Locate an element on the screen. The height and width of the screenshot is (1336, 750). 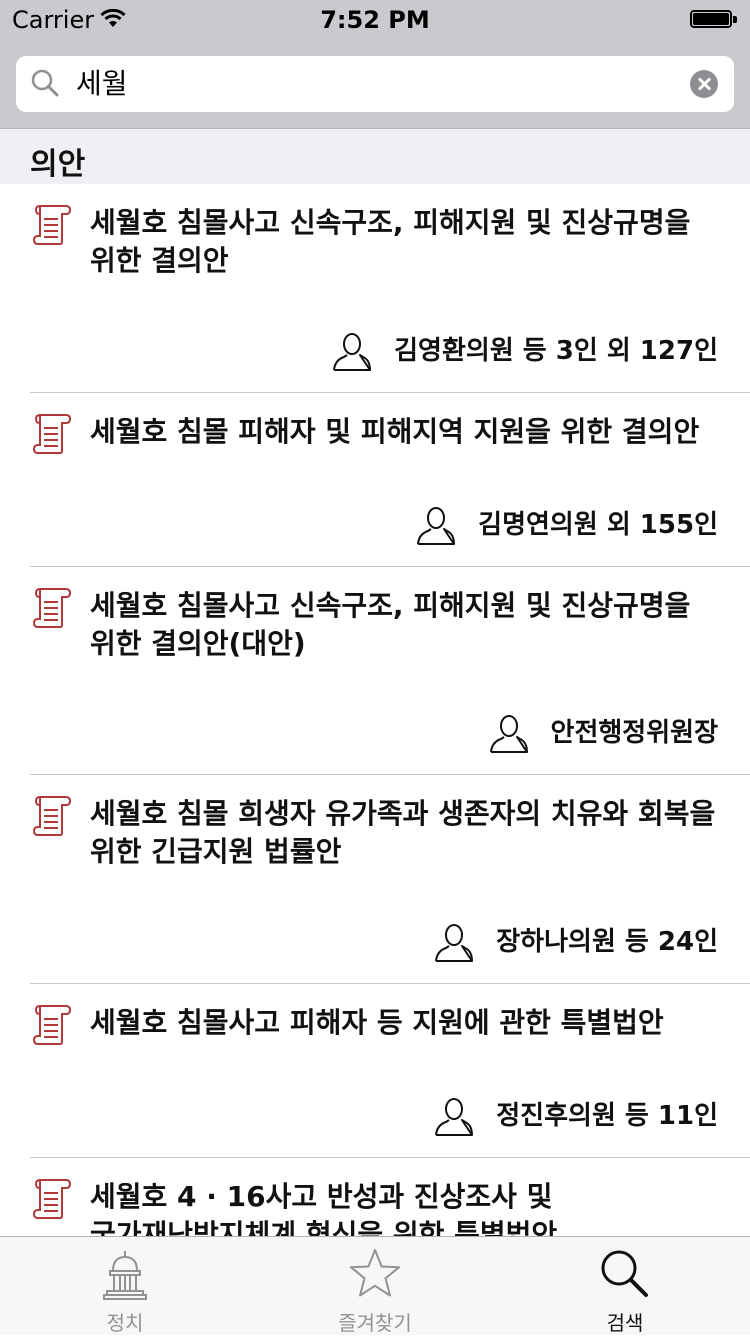
bill-sponsor: 김명연의원 외 155인 is located at coordinates (598, 525).